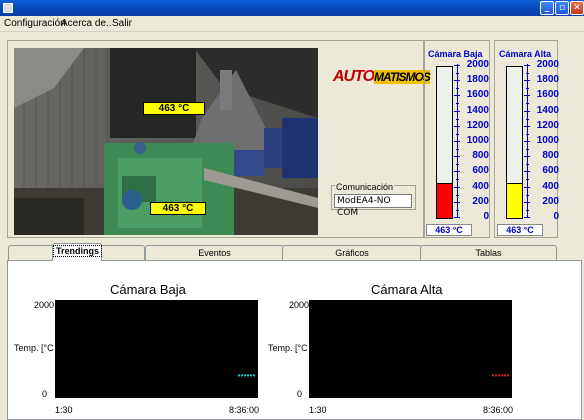 The image size is (584, 420). What do you see at coordinates (444, 200) in the screenshot?
I see `thermometer-fill-camara-baja` at bounding box center [444, 200].